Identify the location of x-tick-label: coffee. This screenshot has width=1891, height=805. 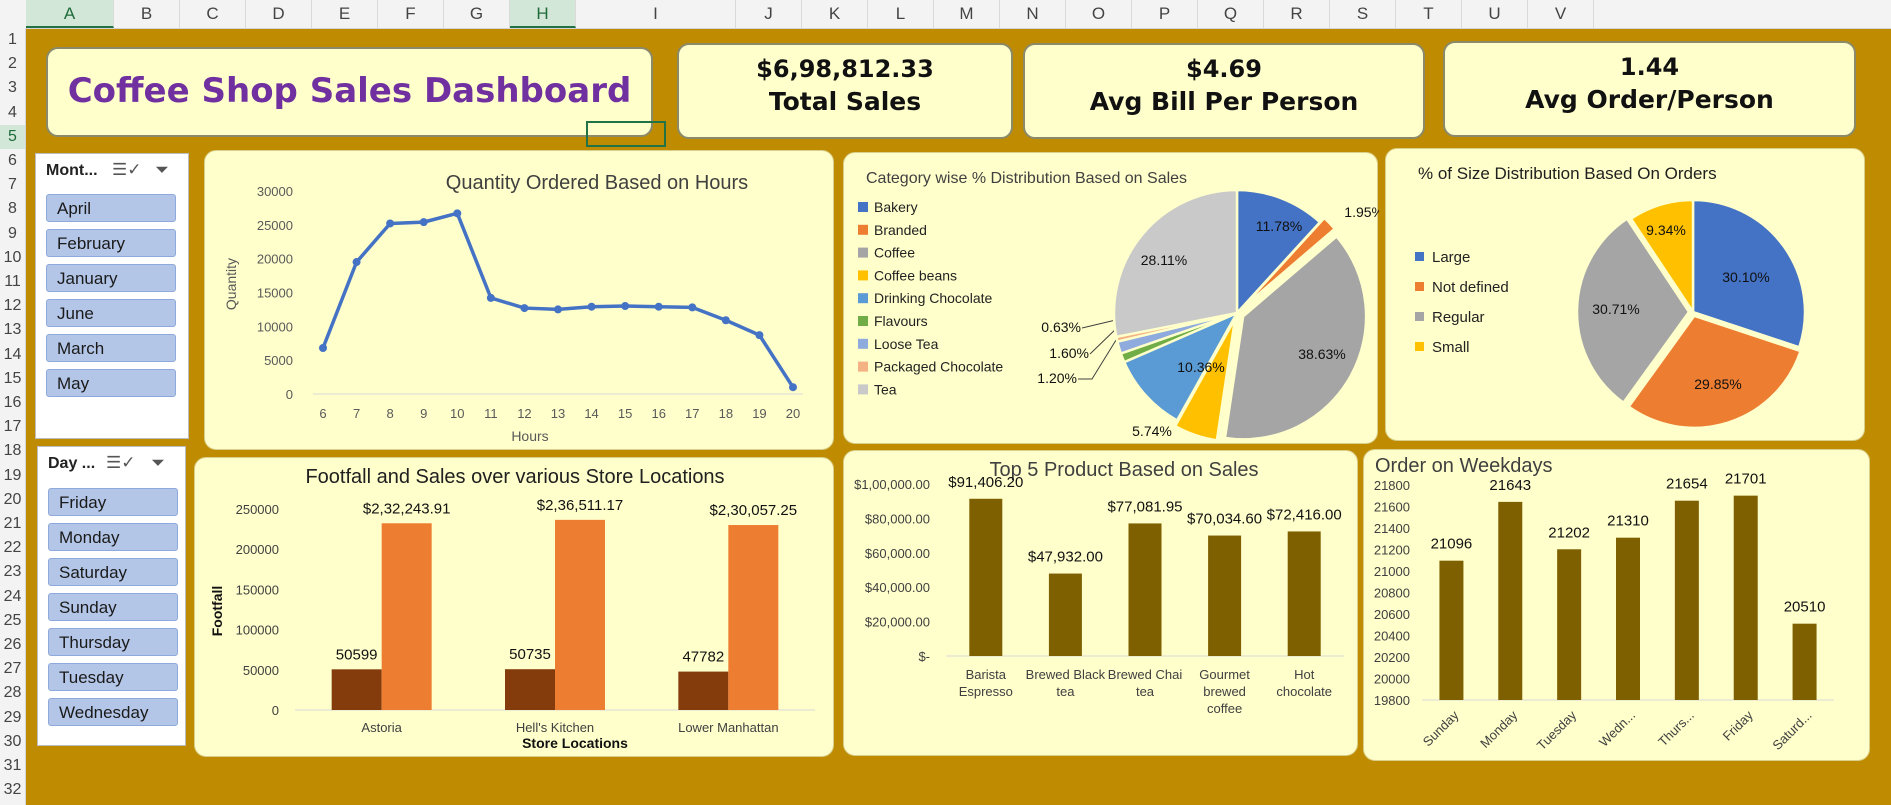
(1224, 708).